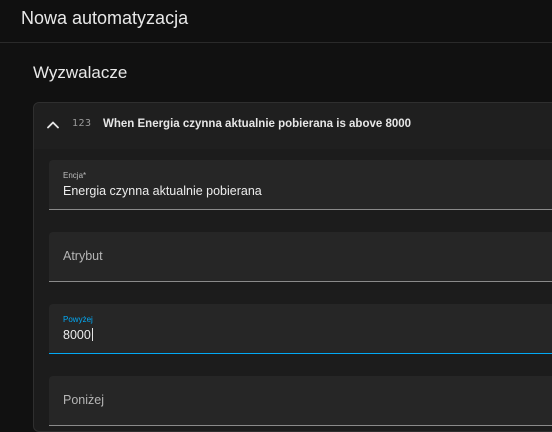 This screenshot has height=432, width=552. I want to click on section-title-triggers: Wyzwalacze, so click(80, 72).